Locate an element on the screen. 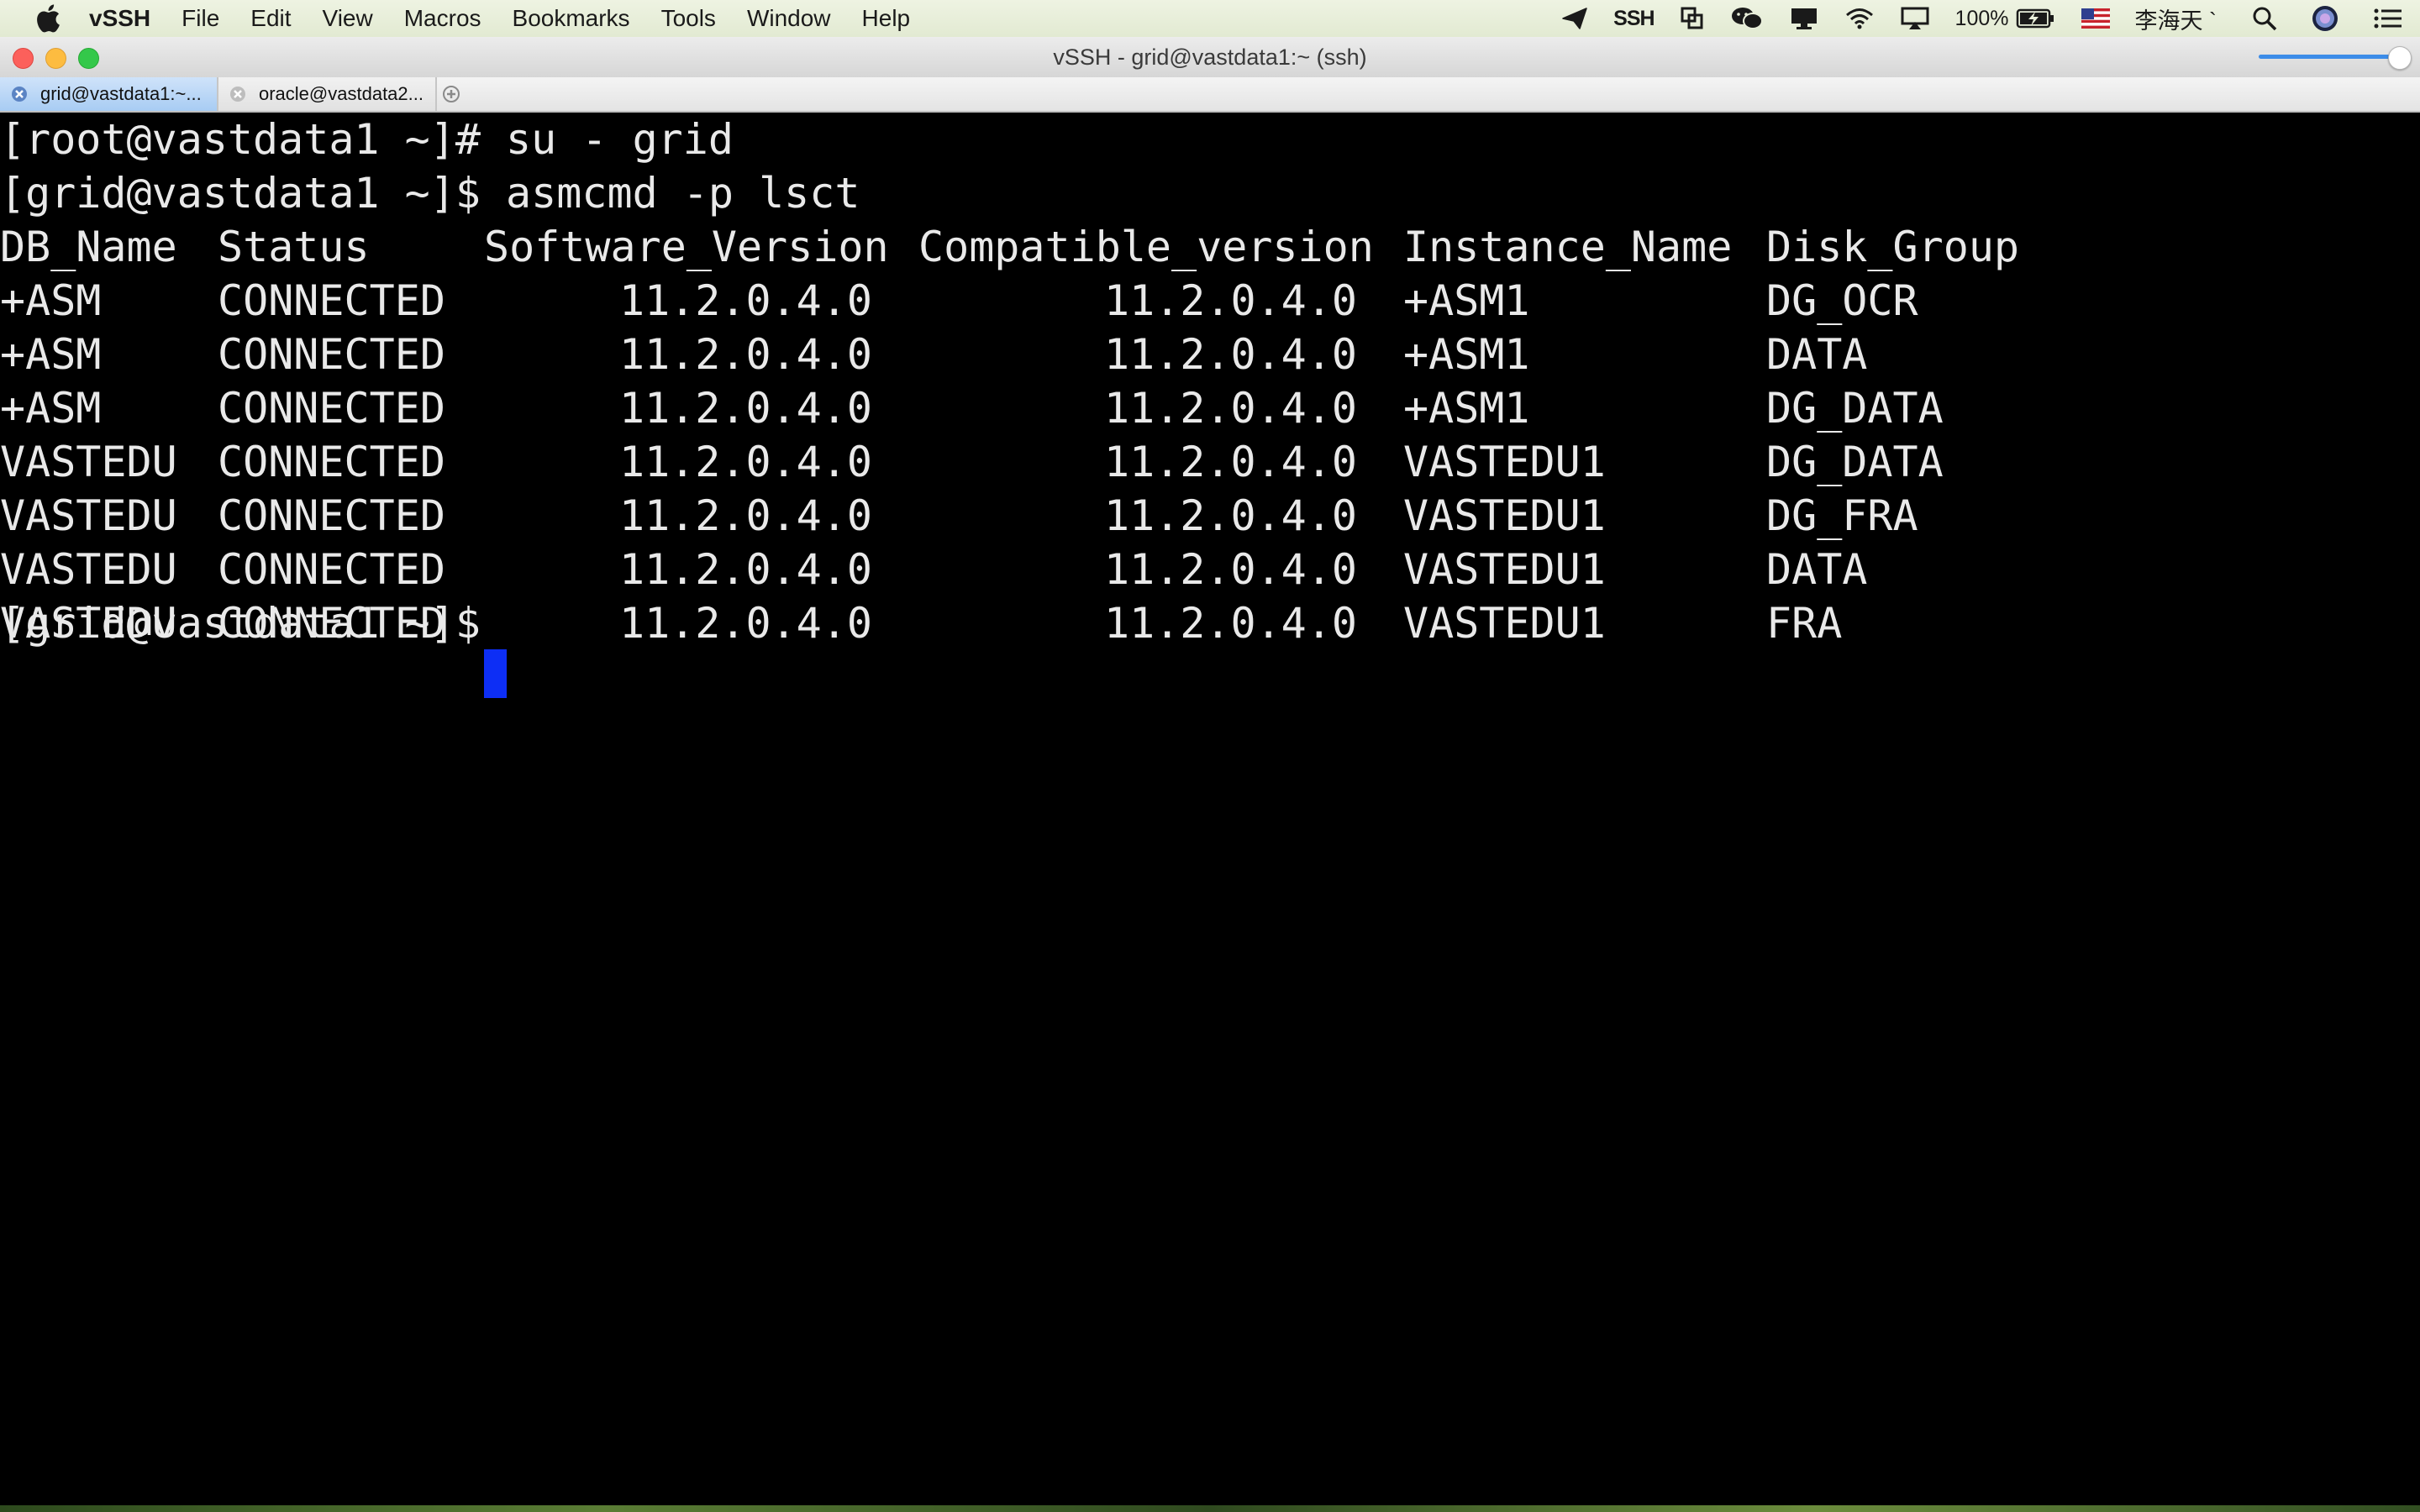  status-area: SSH 100% 李海天 ` is located at coordinates (1970, 18).